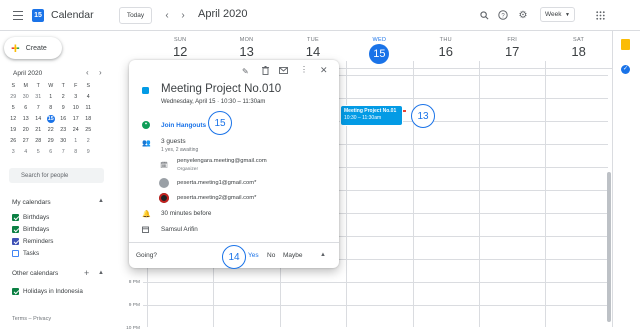 The height and width of the screenshot is (331, 640). What do you see at coordinates (245, 71) in the screenshot?
I see `edit-pencil-icon: ✎` at bounding box center [245, 71].